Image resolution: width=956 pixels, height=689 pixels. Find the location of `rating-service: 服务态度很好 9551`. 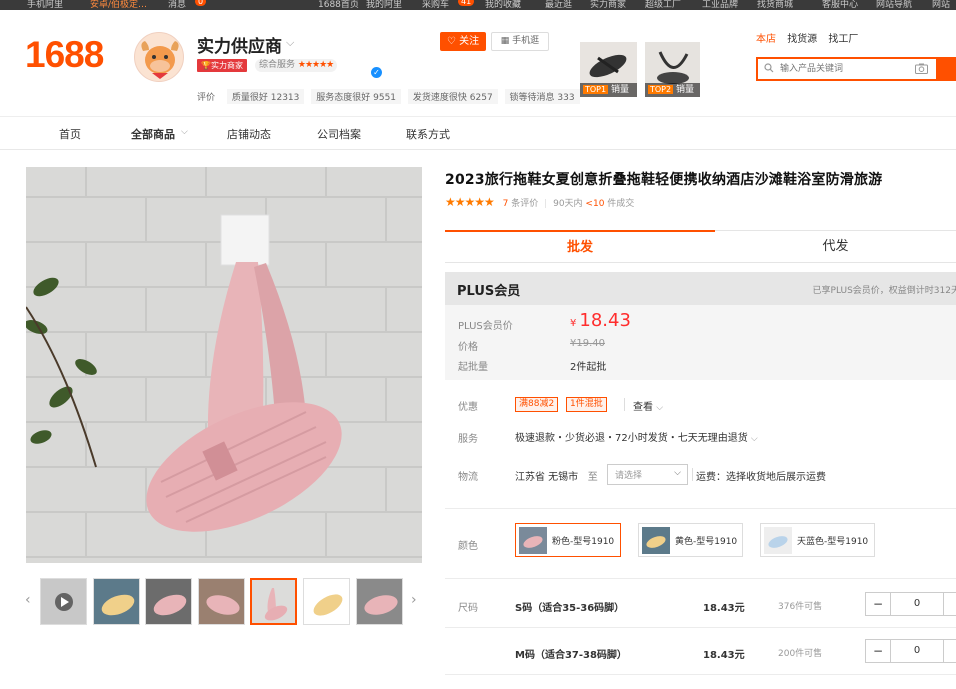

rating-service: 服务态度很好 9551 is located at coordinates (356, 96).